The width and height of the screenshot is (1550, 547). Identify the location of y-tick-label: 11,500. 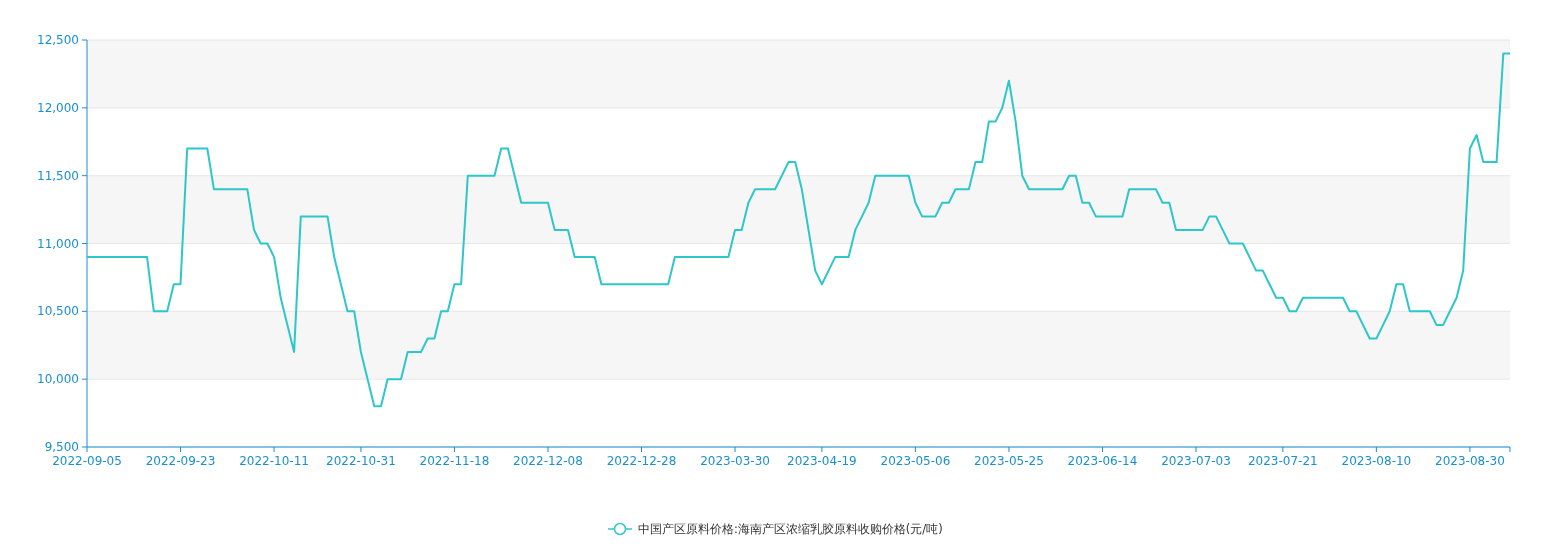
(58, 175).